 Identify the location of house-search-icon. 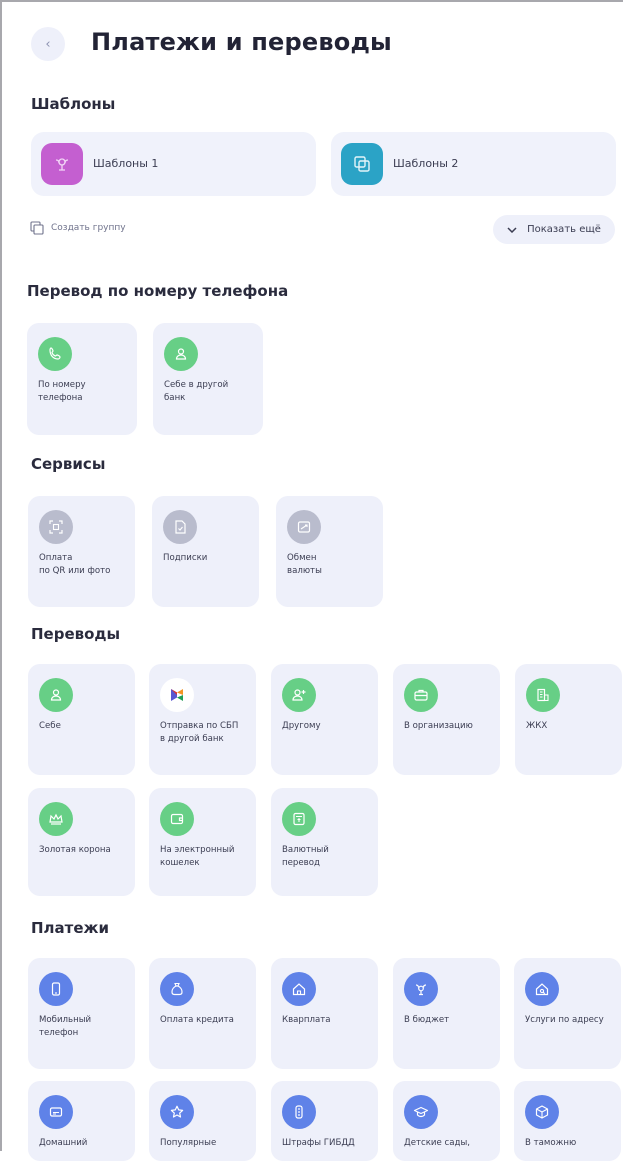
(542, 989).